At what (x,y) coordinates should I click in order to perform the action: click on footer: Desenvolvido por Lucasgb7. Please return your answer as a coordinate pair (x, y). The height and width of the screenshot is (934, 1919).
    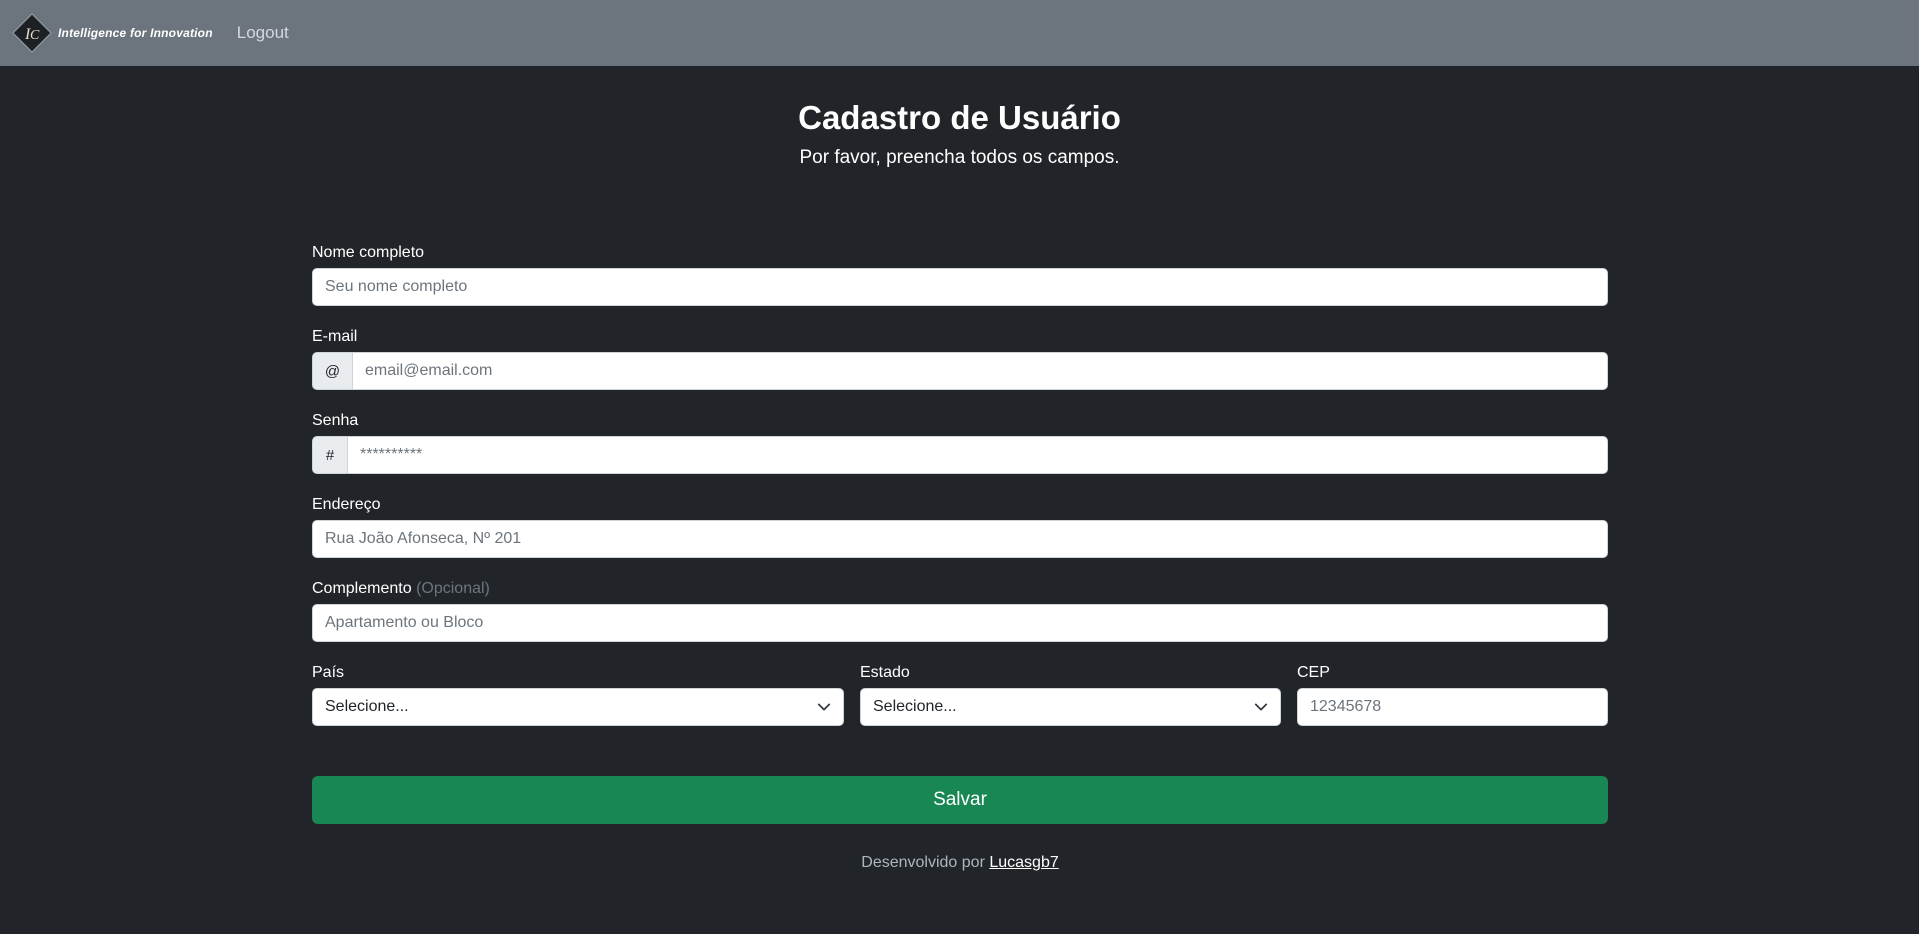
    Looking at the image, I should click on (960, 863).